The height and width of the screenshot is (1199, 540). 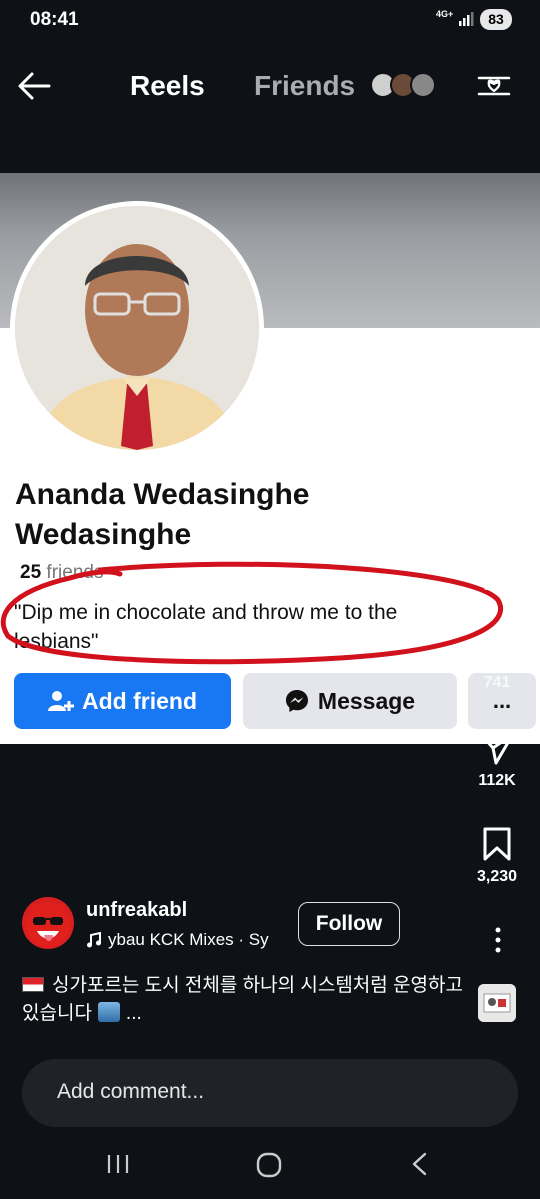 I want to click on devil-emoji-avatar, so click(x=48, y=924).